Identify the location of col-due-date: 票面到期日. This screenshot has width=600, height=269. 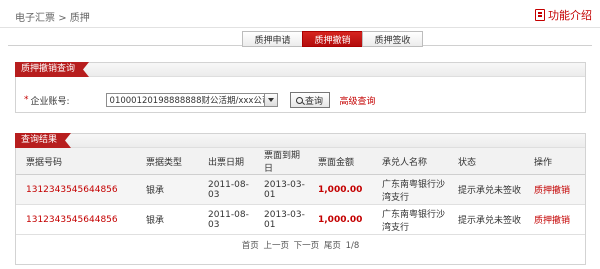
(281, 161).